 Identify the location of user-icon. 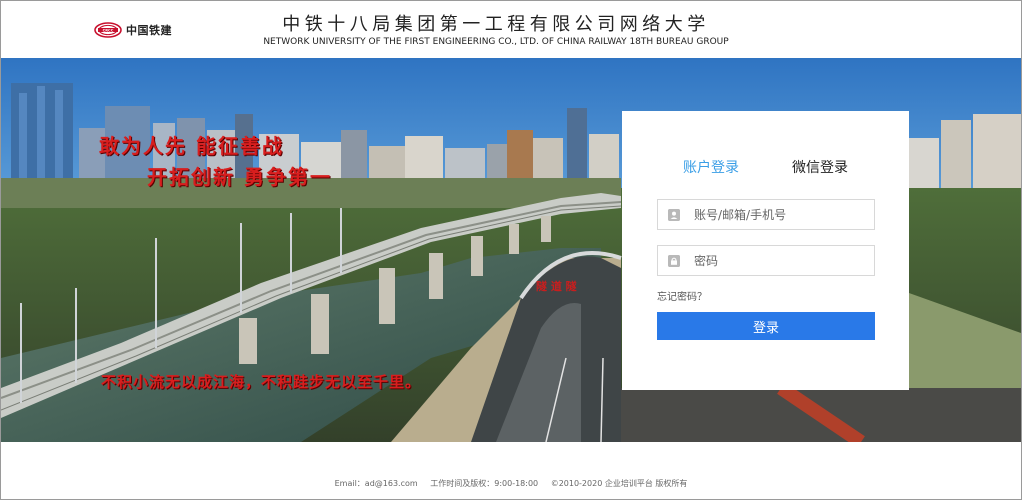
(674, 214).